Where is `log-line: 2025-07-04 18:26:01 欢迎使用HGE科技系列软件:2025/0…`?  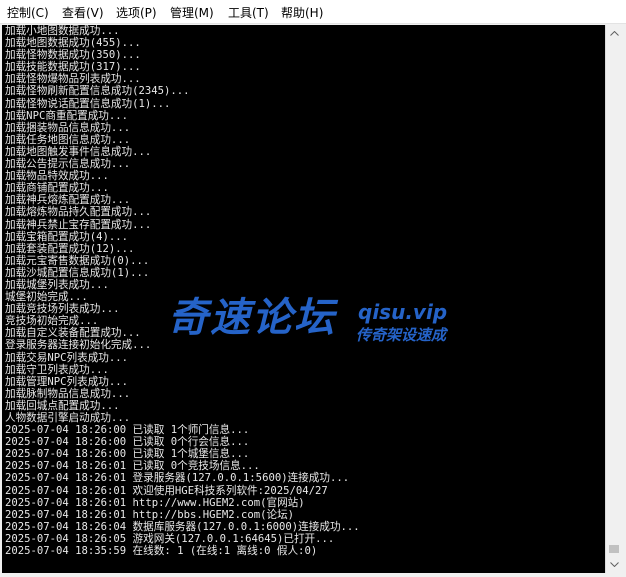 log-line: 2025-07-04 18:26:01 欢迎使用HGE科技系列软件:2025/0… is located at coordinates (166, 490).